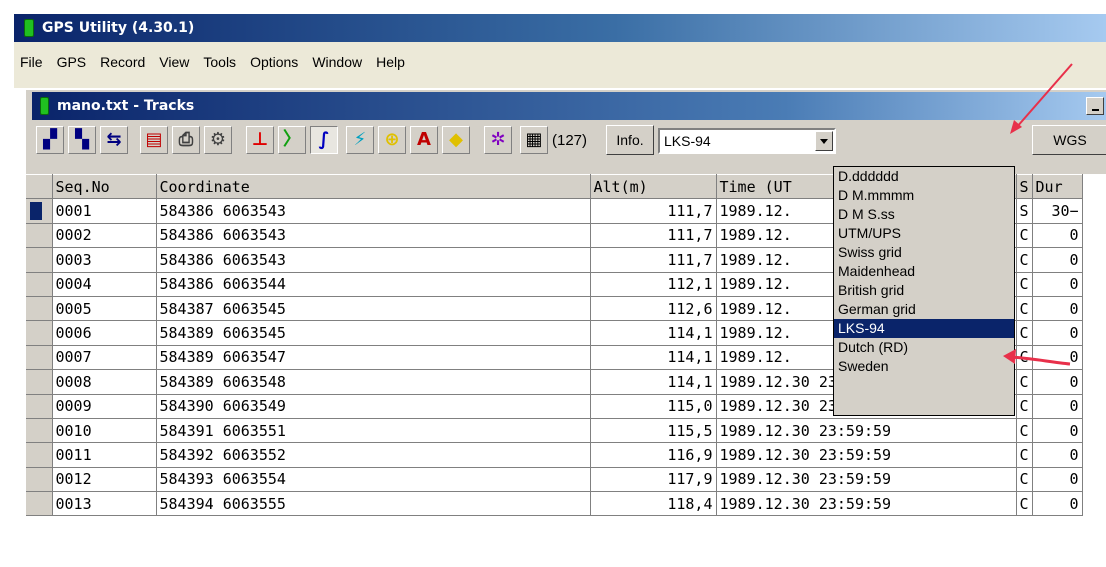 This screenshot has height=567, width=1106. I want to click on cell-alt: 114,1, so click(653, 358).